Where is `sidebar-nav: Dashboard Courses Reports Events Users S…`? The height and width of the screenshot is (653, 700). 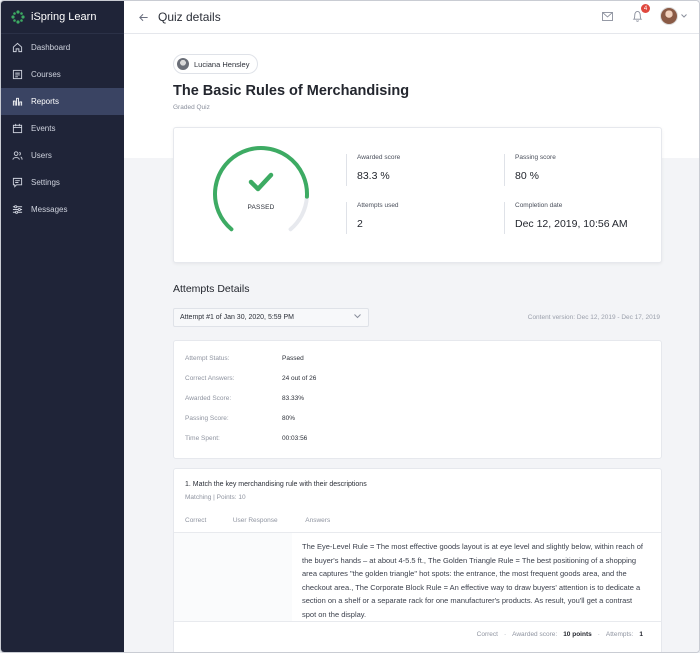
sidebar-nav: Dashboard Courses Reports Events Users S… is located at coordinates (62, 128).